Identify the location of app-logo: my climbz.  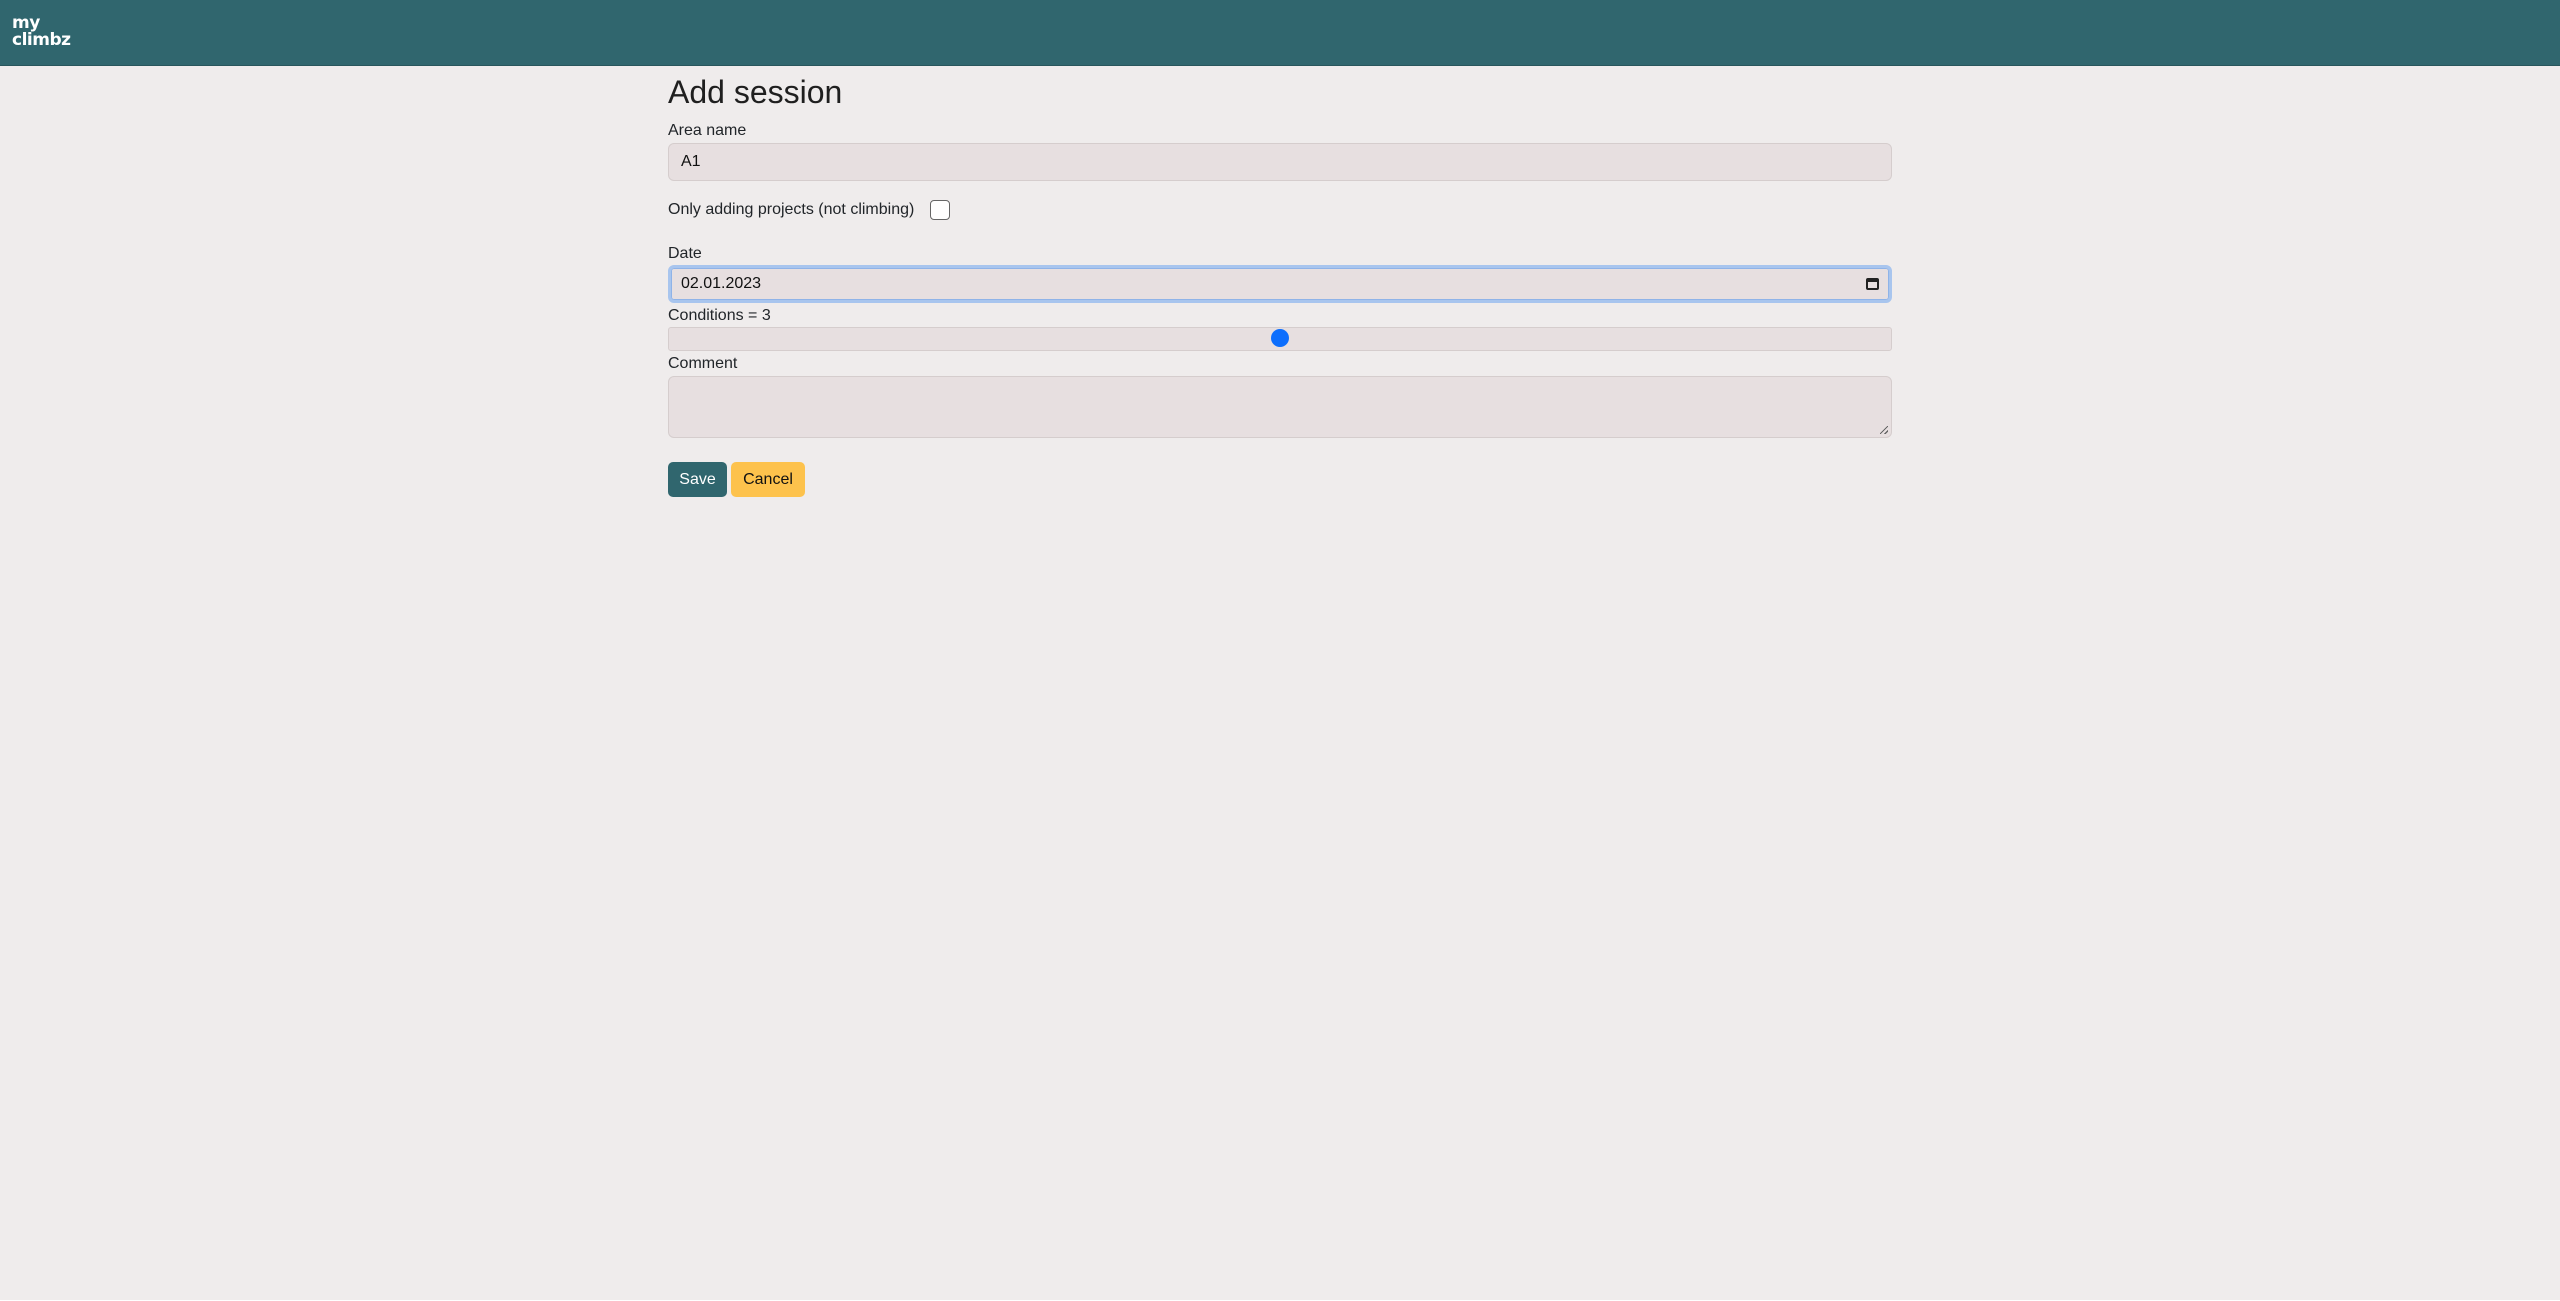
(42, 33).